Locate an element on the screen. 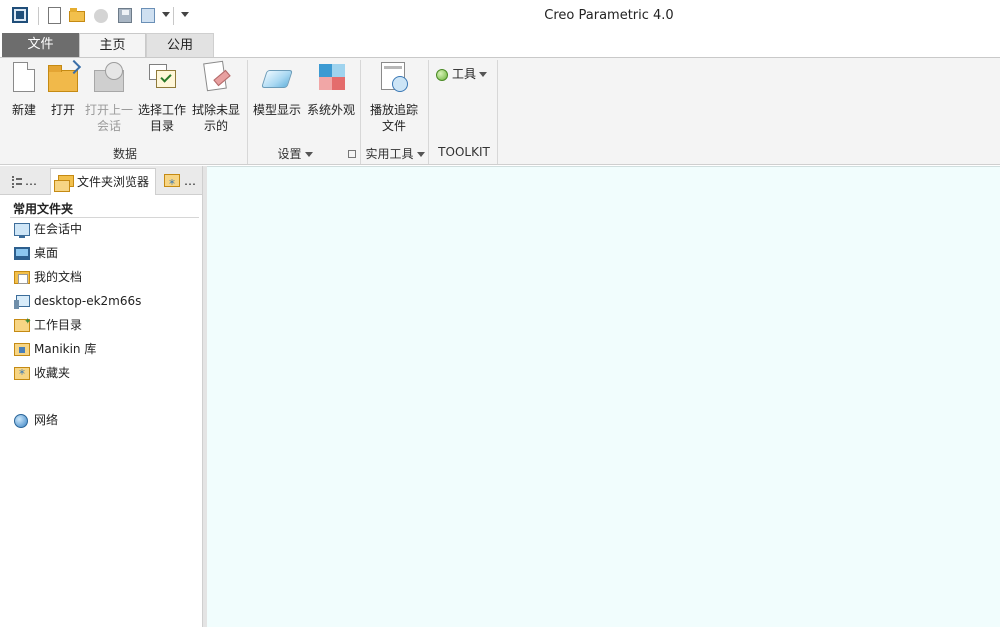  open-last-session-label: 打开上一 会话 is located at coordinates (108, 118).